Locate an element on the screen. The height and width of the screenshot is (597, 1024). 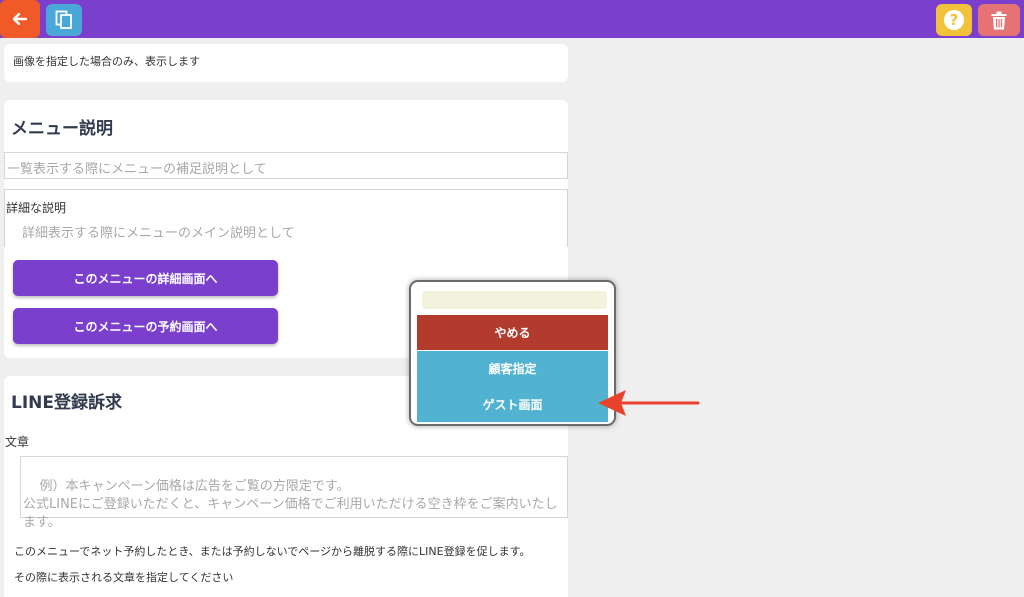
customer-select-button: 顧客指定 is located at coordinates (512, 368).